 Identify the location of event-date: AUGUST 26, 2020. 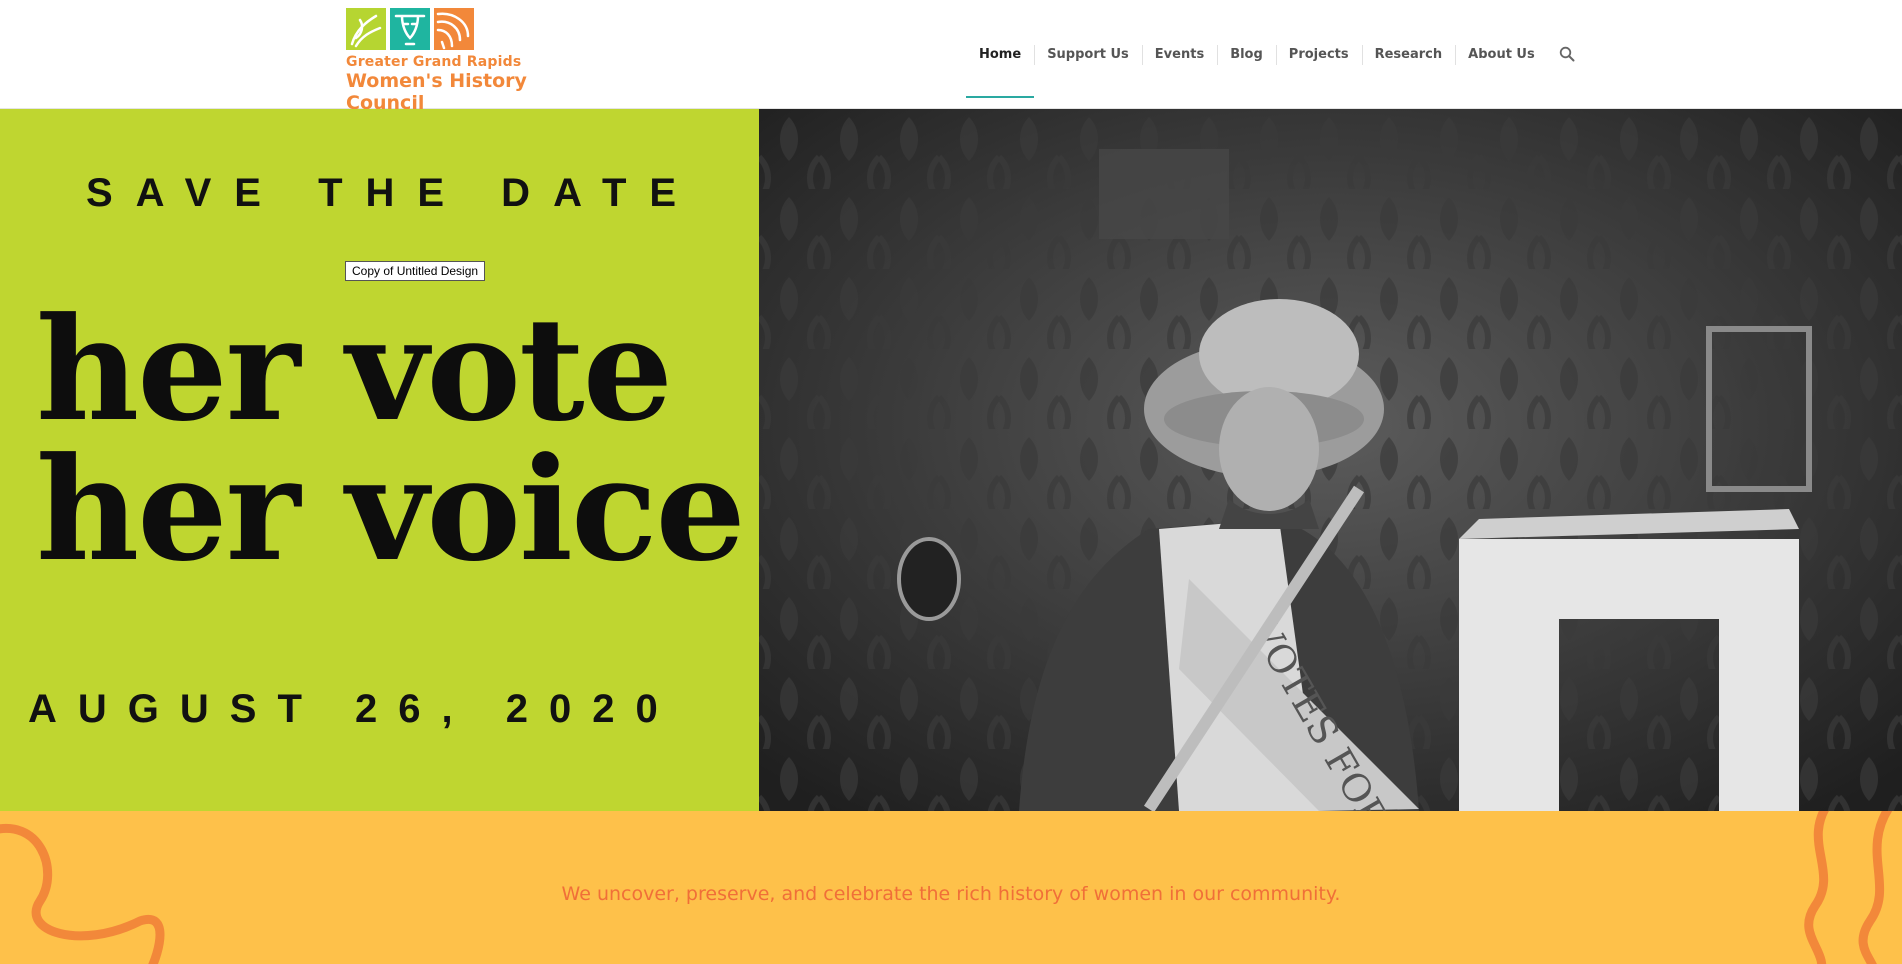
(353, 709).